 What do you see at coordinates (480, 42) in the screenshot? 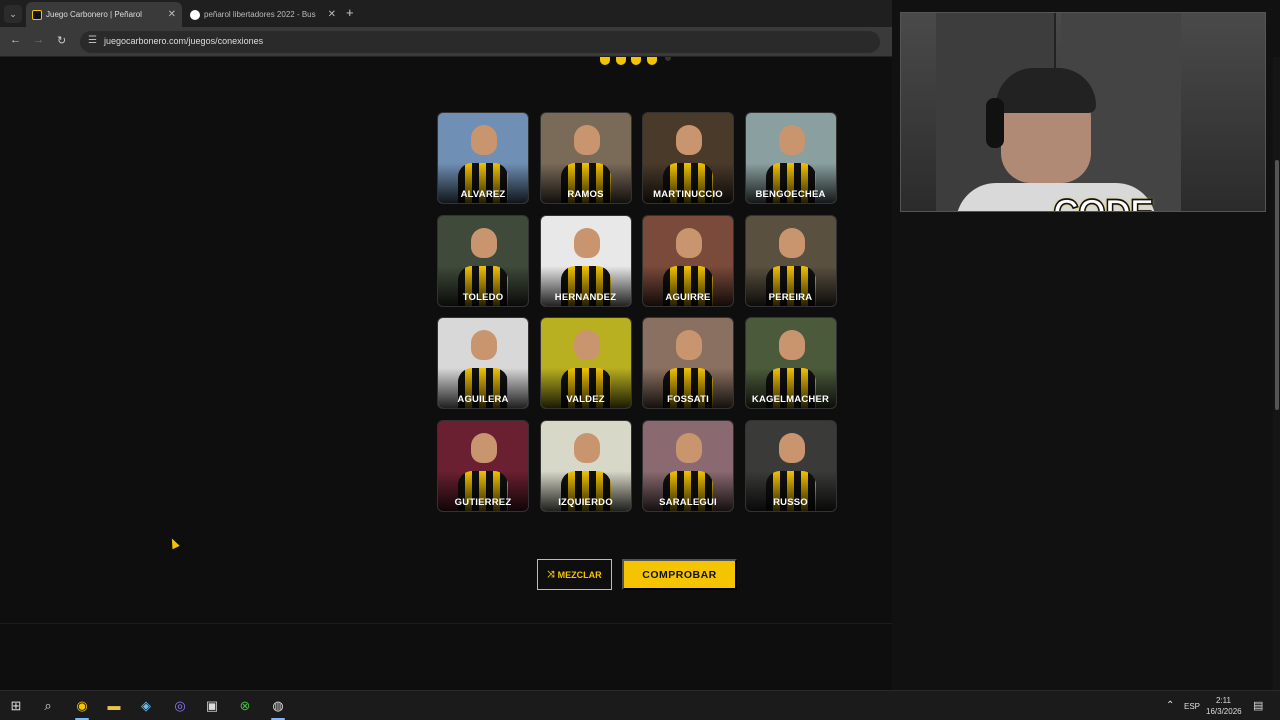
I see `url-field: ☰ juegocarbonero.com/juegos/conexiones` at bounding box center [480, 42].